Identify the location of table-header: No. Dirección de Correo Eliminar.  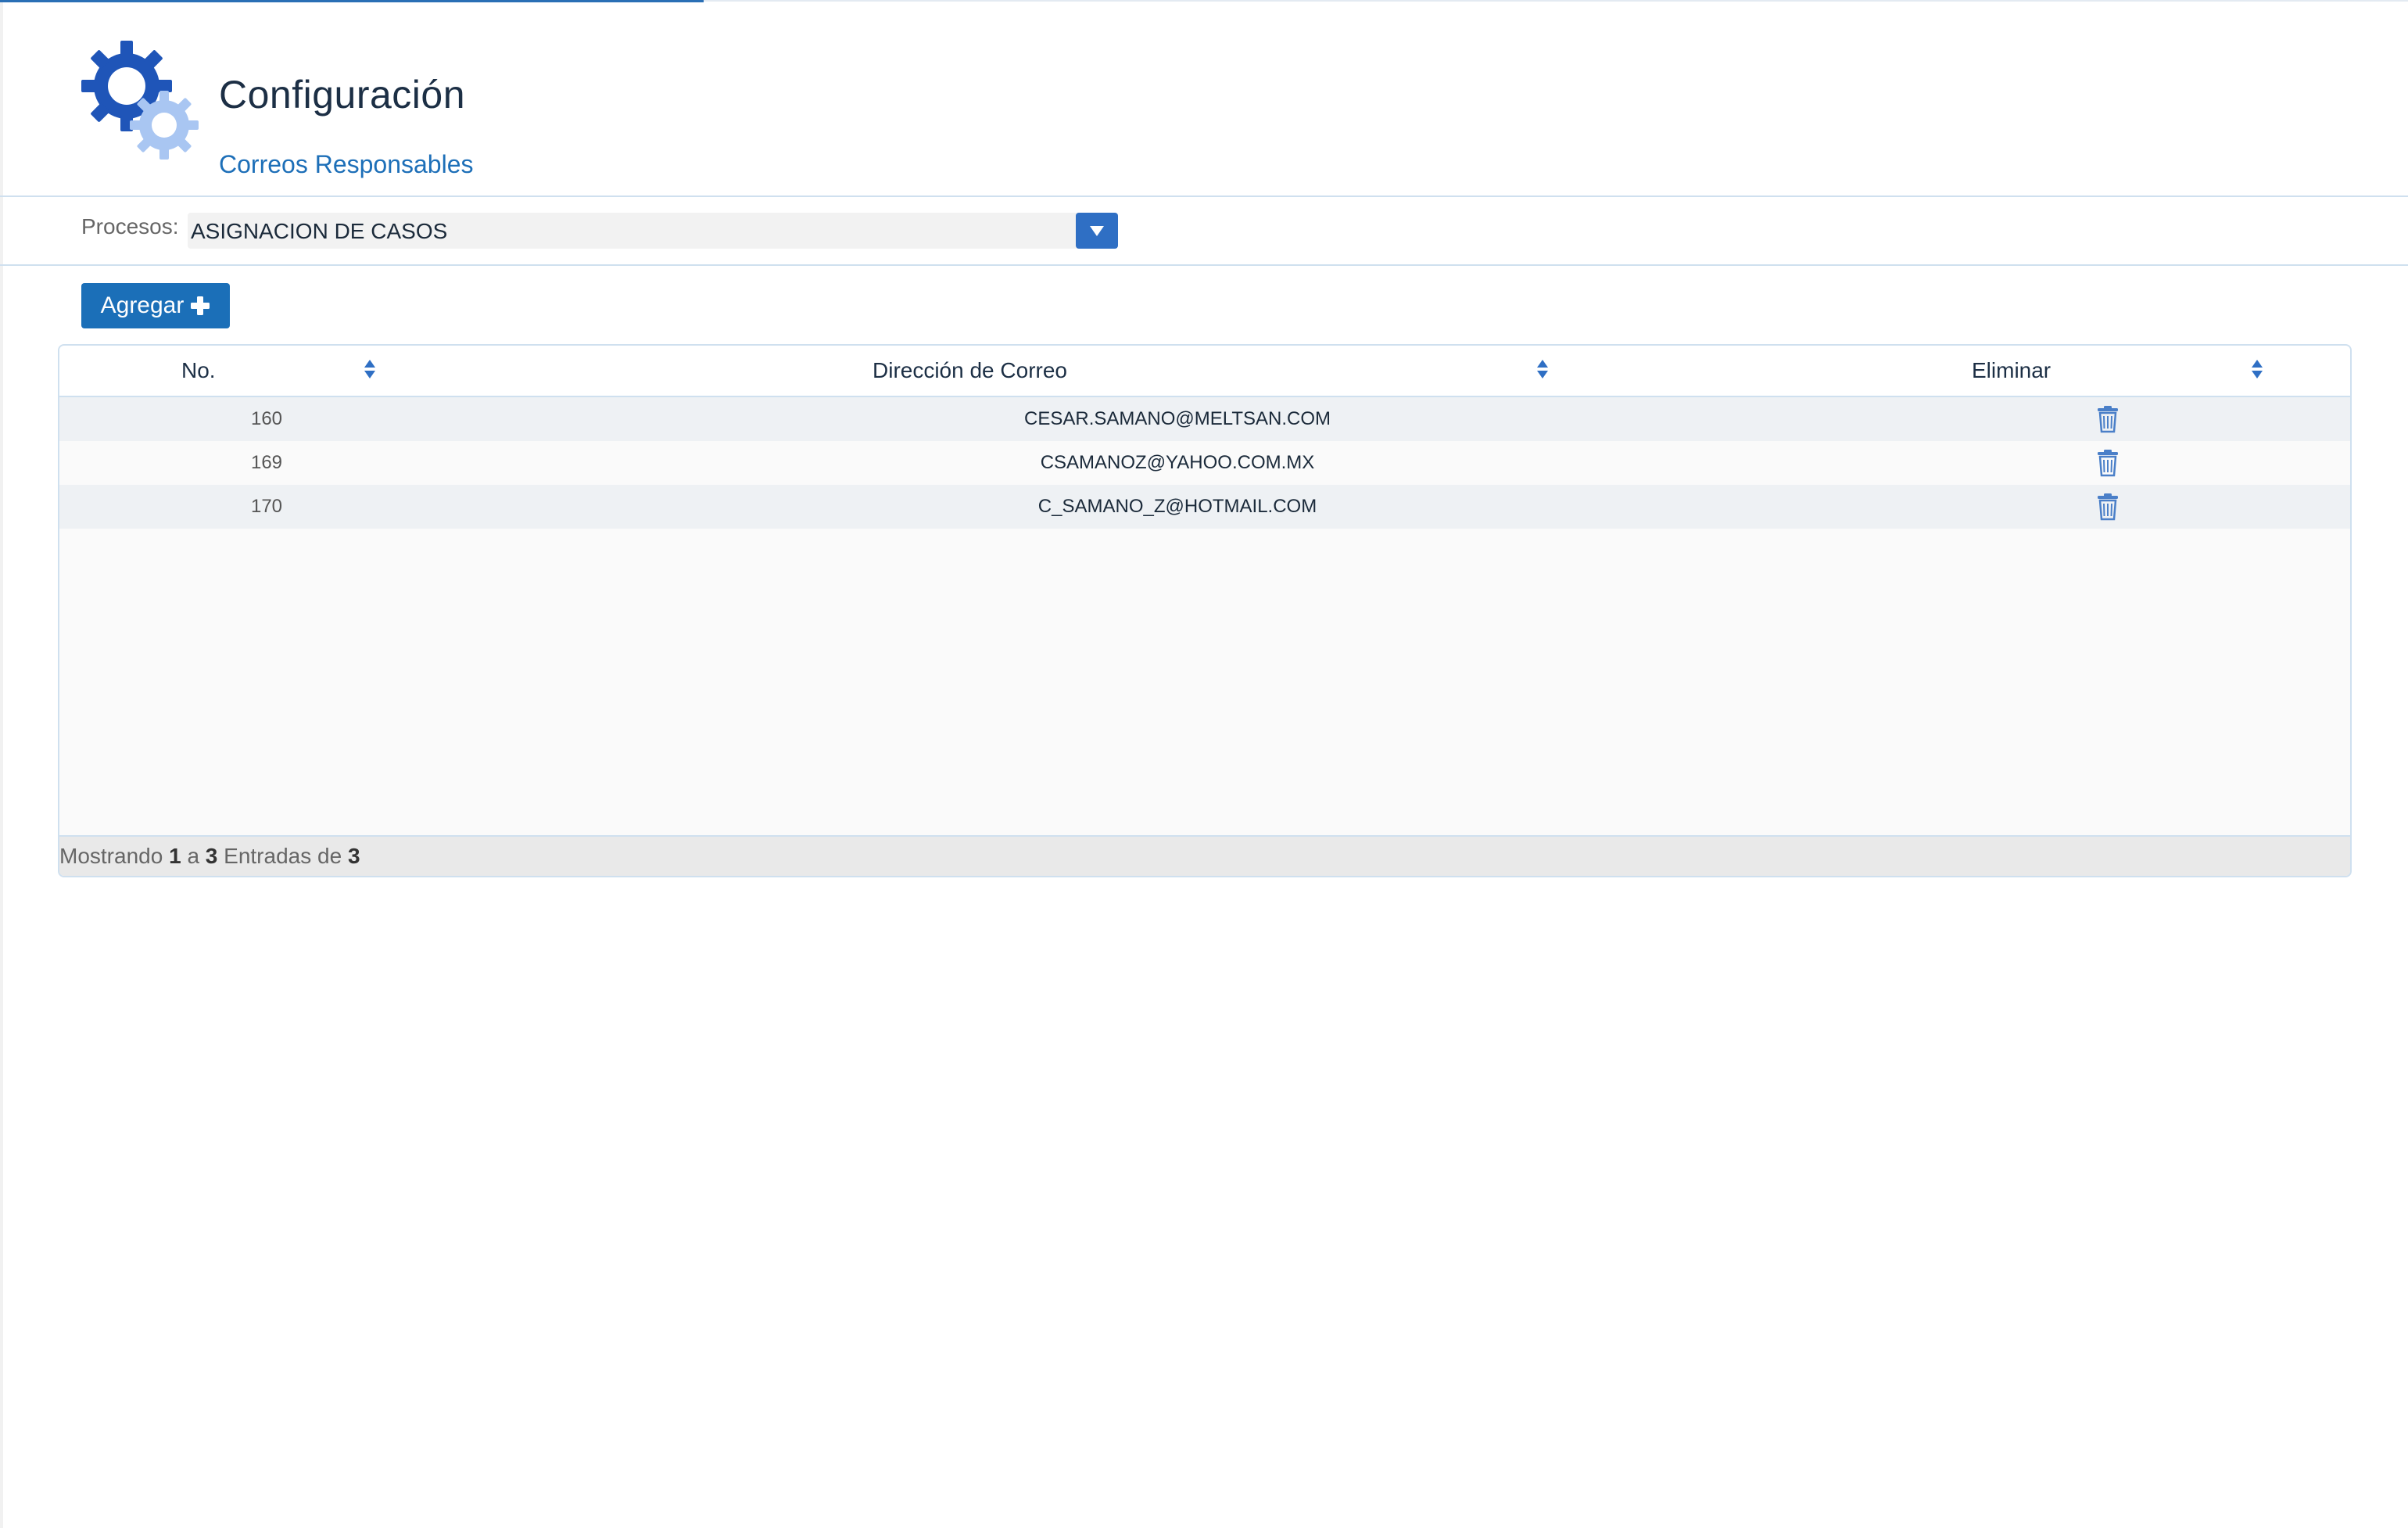
(1204, 371).